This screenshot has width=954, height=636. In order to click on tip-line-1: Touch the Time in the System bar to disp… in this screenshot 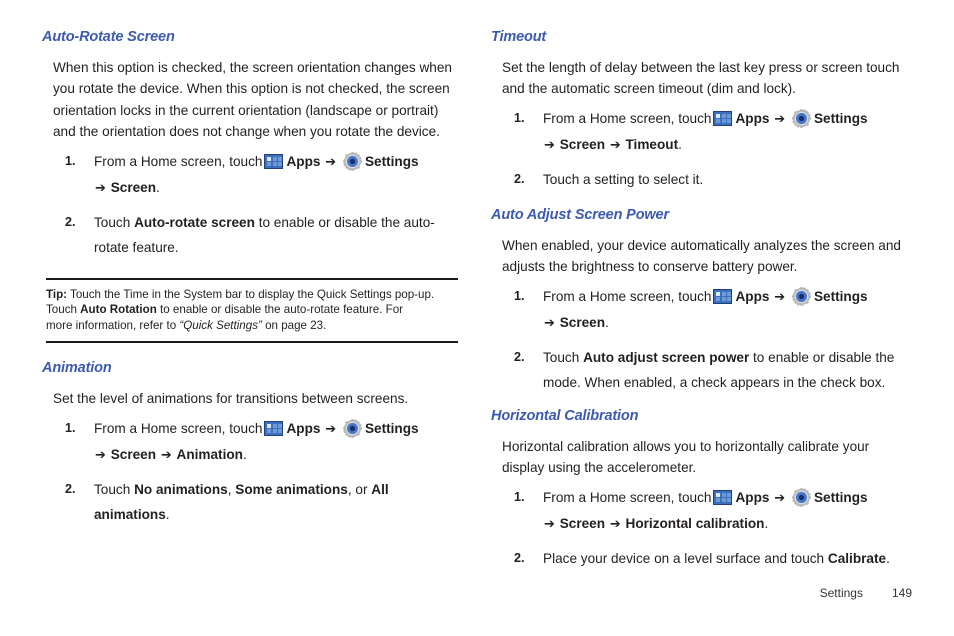, I will do `click(251, 294)`.